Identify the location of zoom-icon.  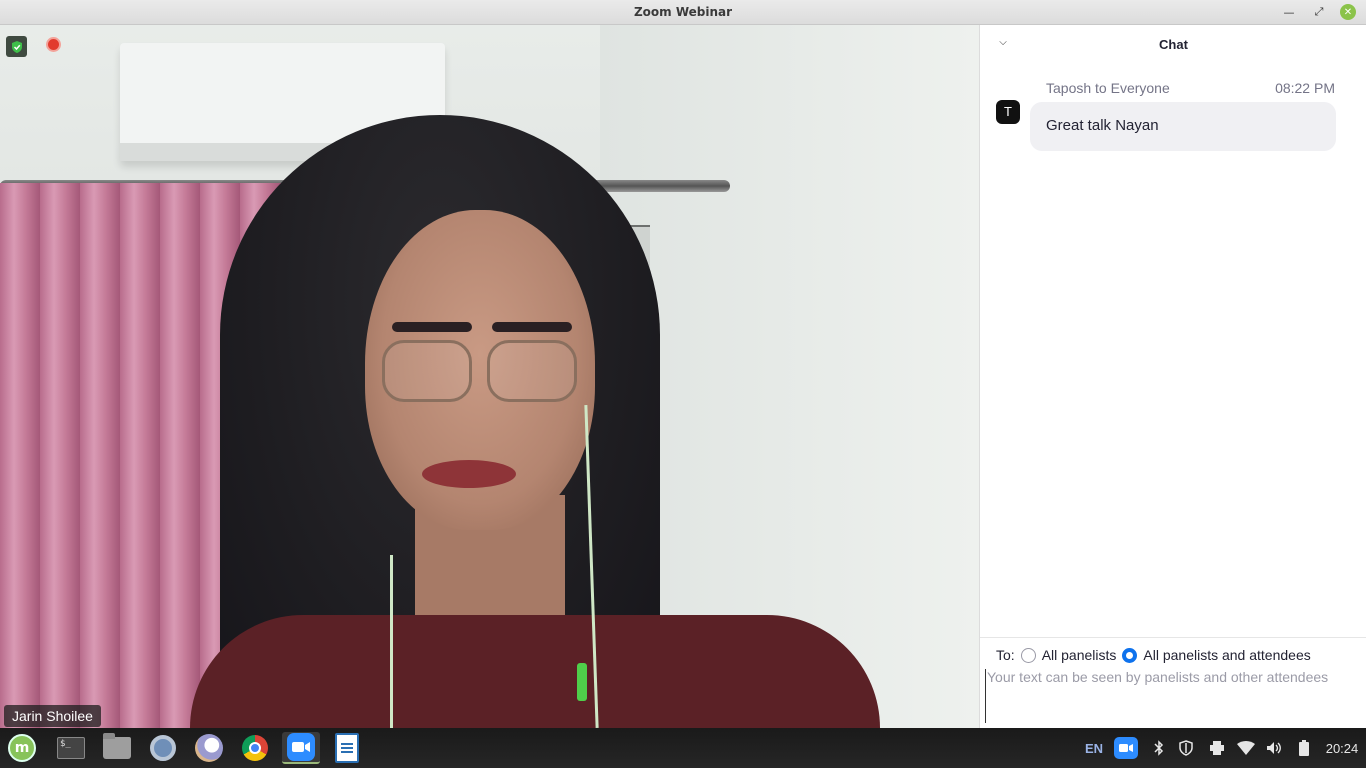
(301, 748).